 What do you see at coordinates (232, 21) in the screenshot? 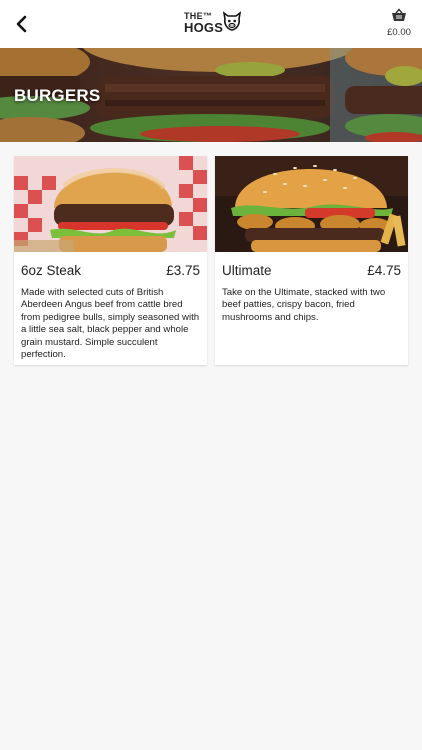
I see `hog-head-icon` at bounding box center [232, 21].